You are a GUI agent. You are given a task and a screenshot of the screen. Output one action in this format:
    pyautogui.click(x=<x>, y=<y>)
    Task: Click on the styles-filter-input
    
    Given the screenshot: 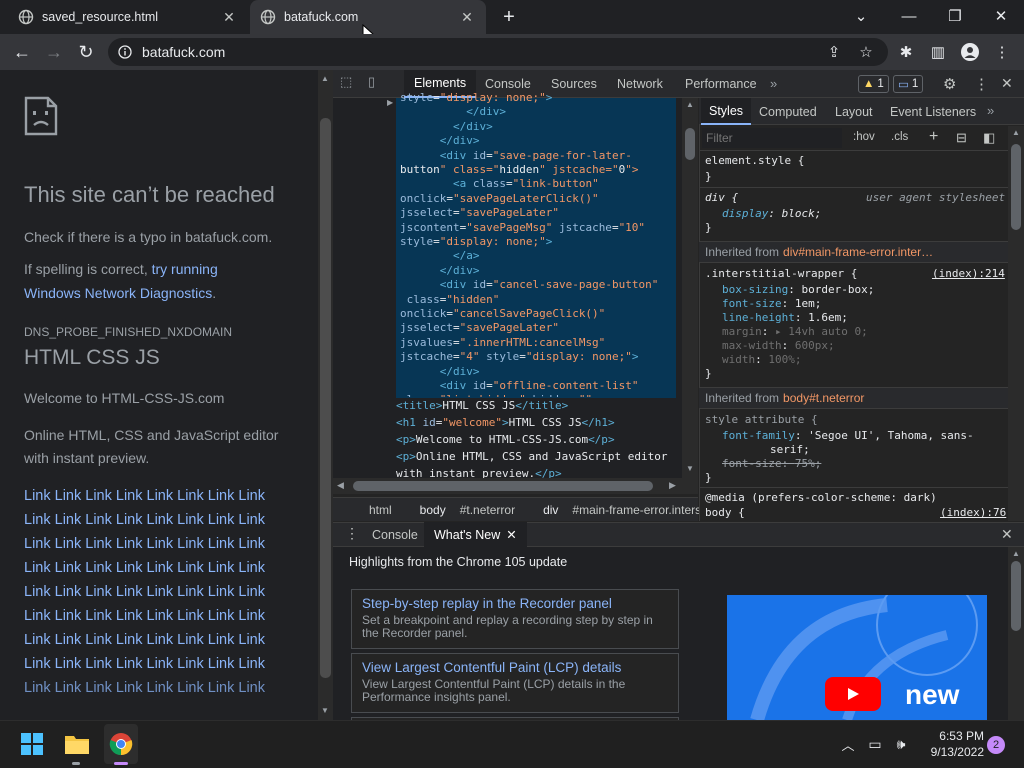 What is the action you would take?
    pyautogui.click(x=772, y=138)
    